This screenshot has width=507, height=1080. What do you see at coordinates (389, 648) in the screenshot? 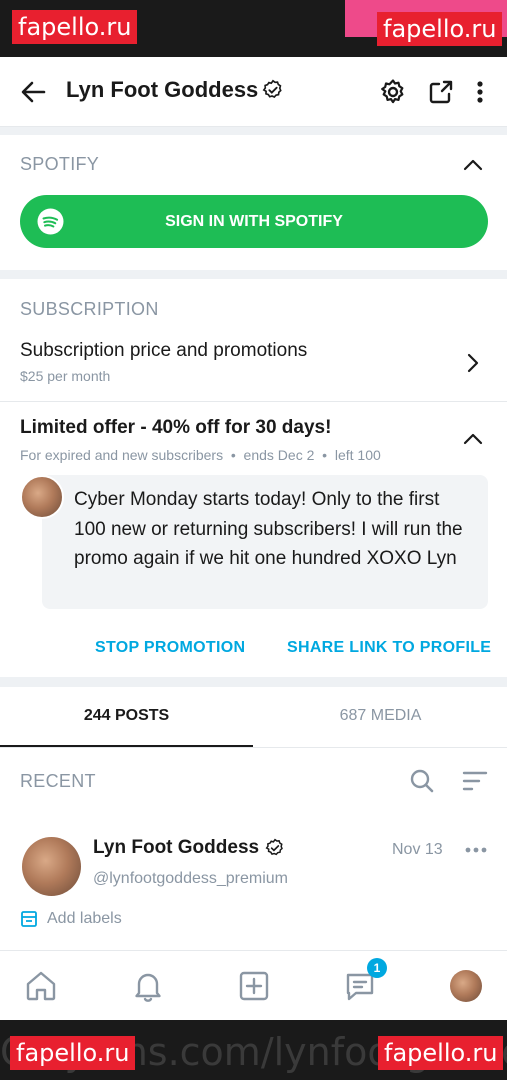
I see `share-link-button: SHARE LINK TO PROFILE` at bounding box center [389, 648].